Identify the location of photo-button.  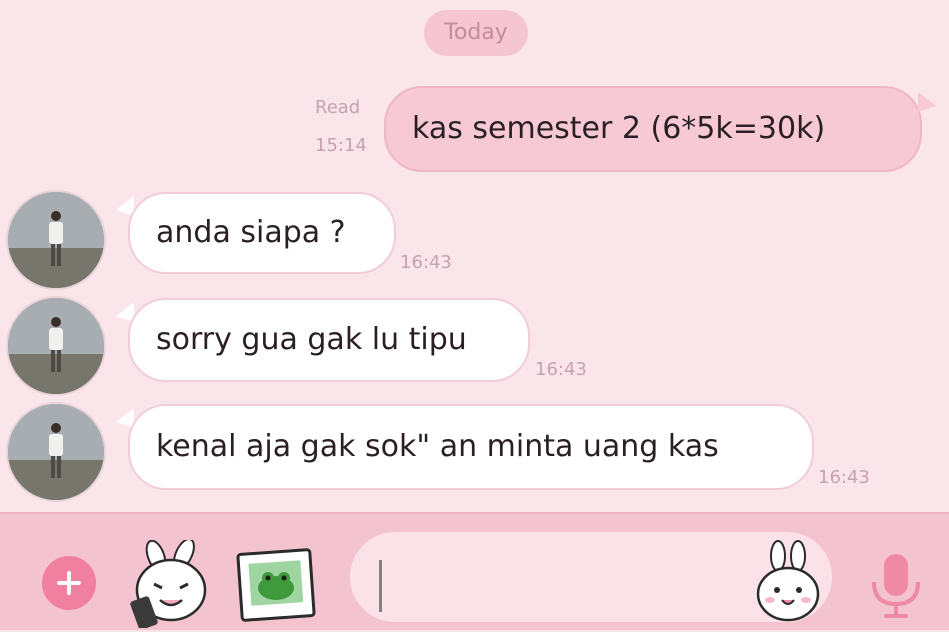
(276, 586).